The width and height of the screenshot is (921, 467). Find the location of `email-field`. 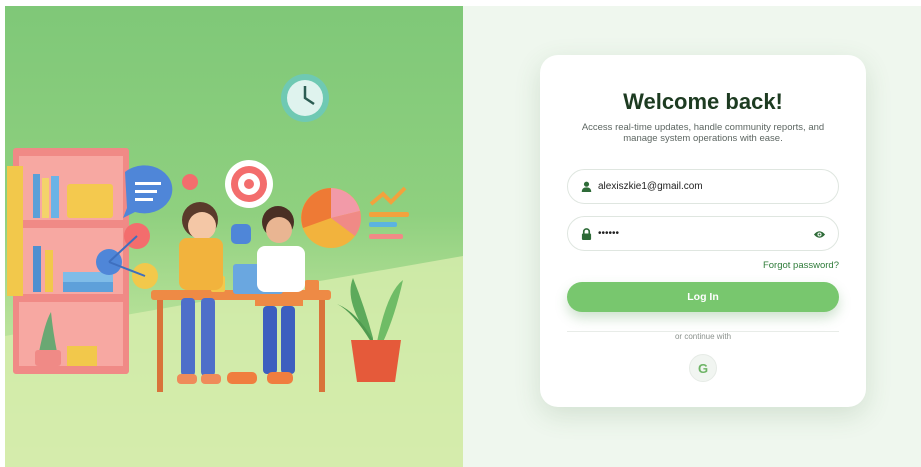

email-field is located at coordinates (703, 186).